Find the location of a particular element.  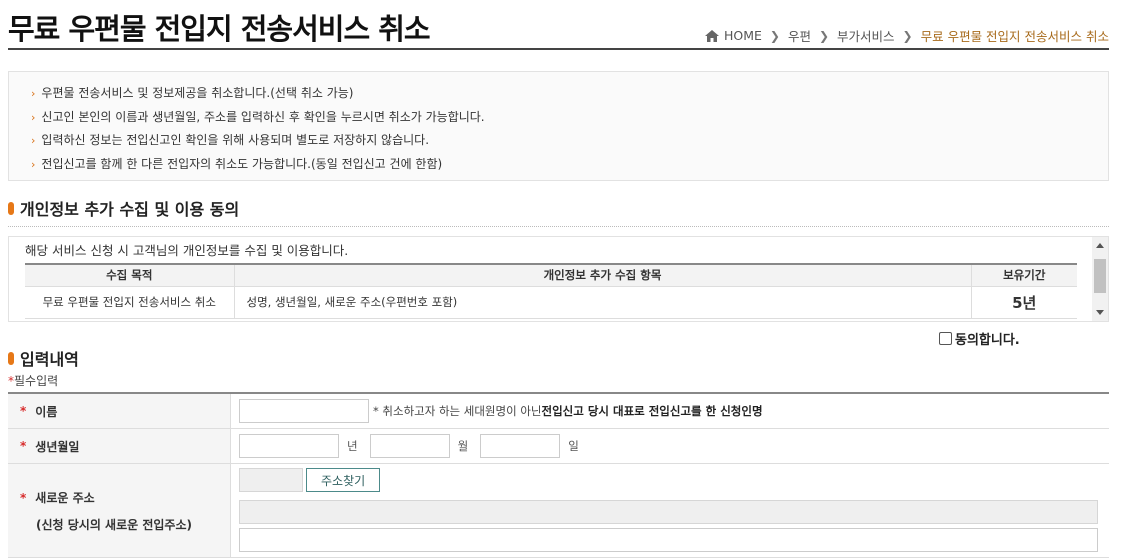

breadcrumb-item-post: 우편 is located at coordinates (799, 35).